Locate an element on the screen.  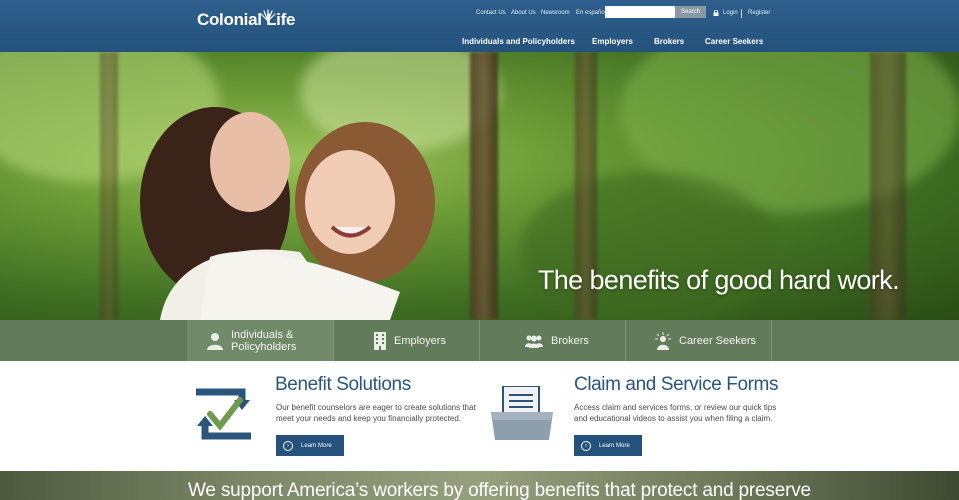
lightbulb-person-icon is located at coordinates (663, 340).